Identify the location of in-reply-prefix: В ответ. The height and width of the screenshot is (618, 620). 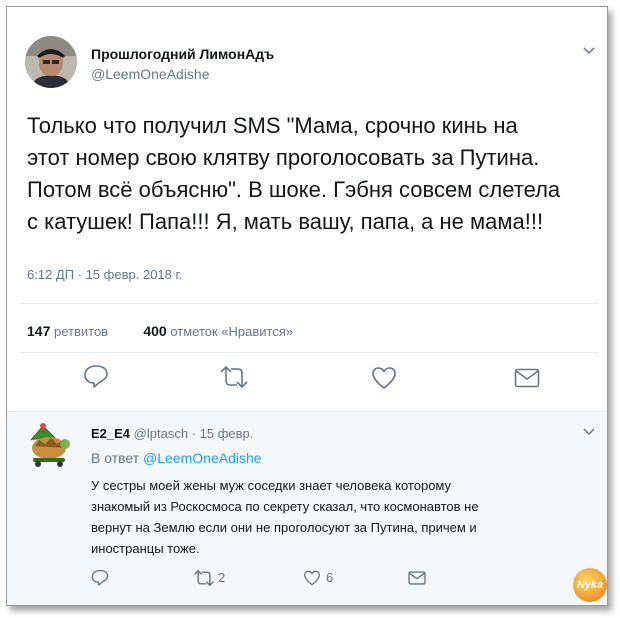
(115, 458).